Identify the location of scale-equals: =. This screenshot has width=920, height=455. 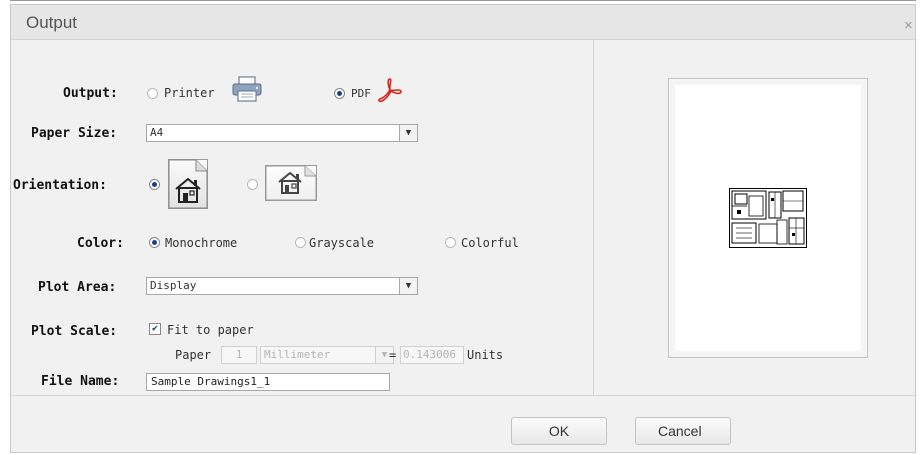
(393, 355).